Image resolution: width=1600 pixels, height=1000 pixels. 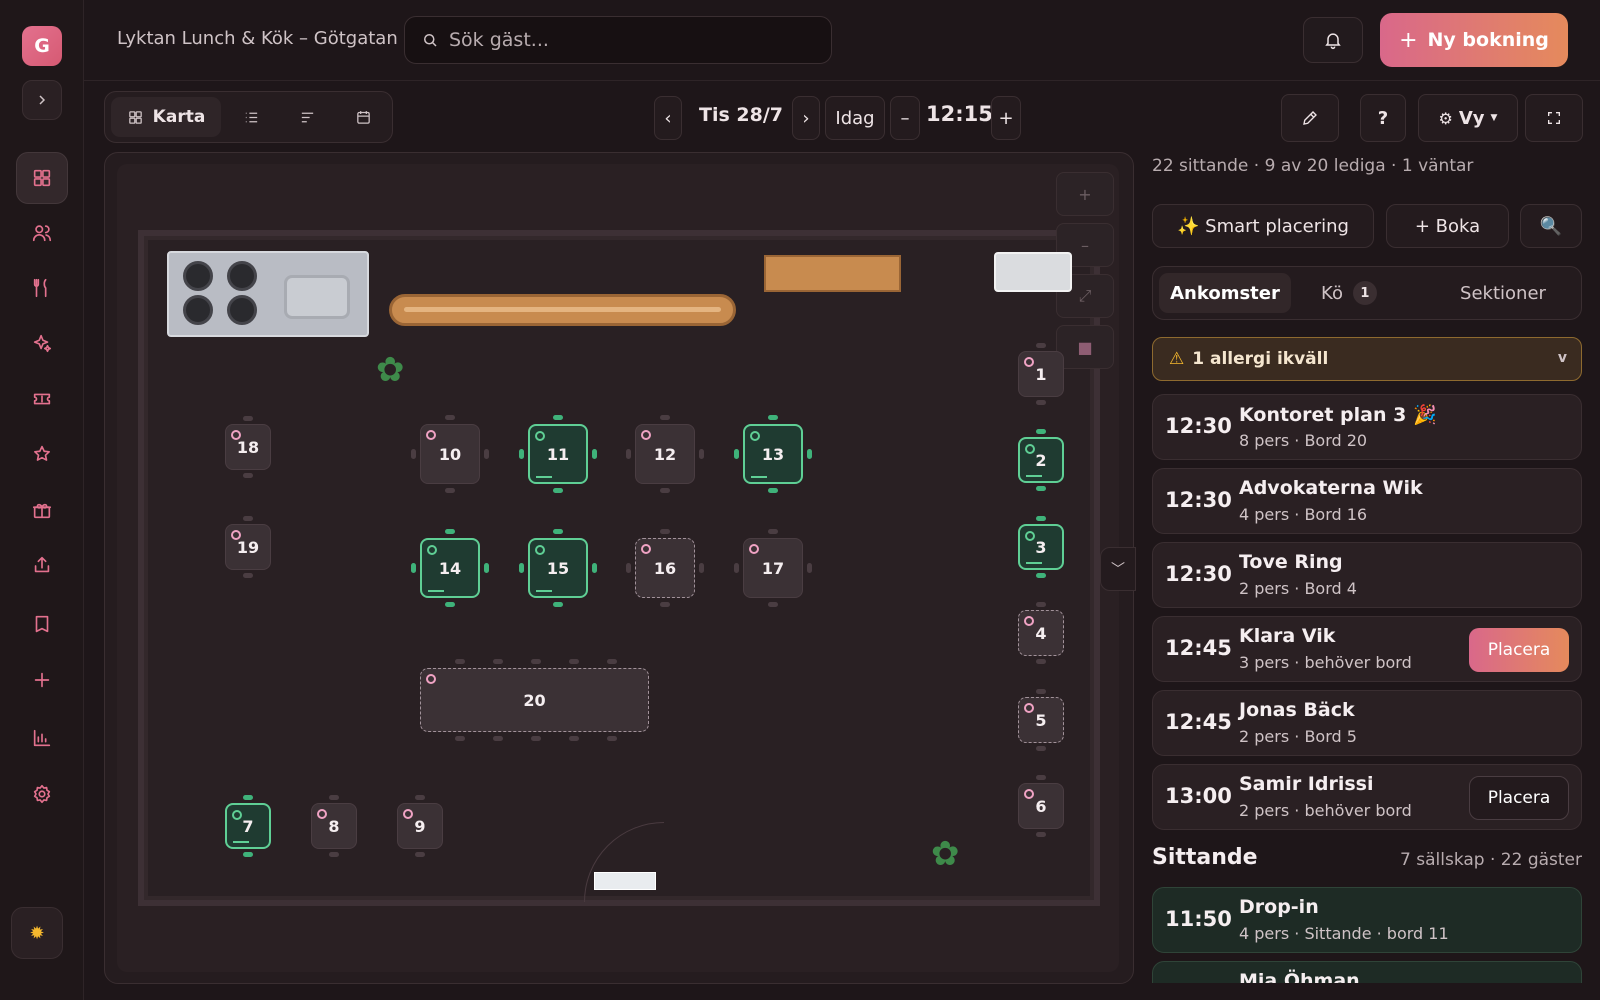 I want to click on arrival-row: 12:30 Tove Ring 2 pers · Bord 4, so click(x=1367, y=575).